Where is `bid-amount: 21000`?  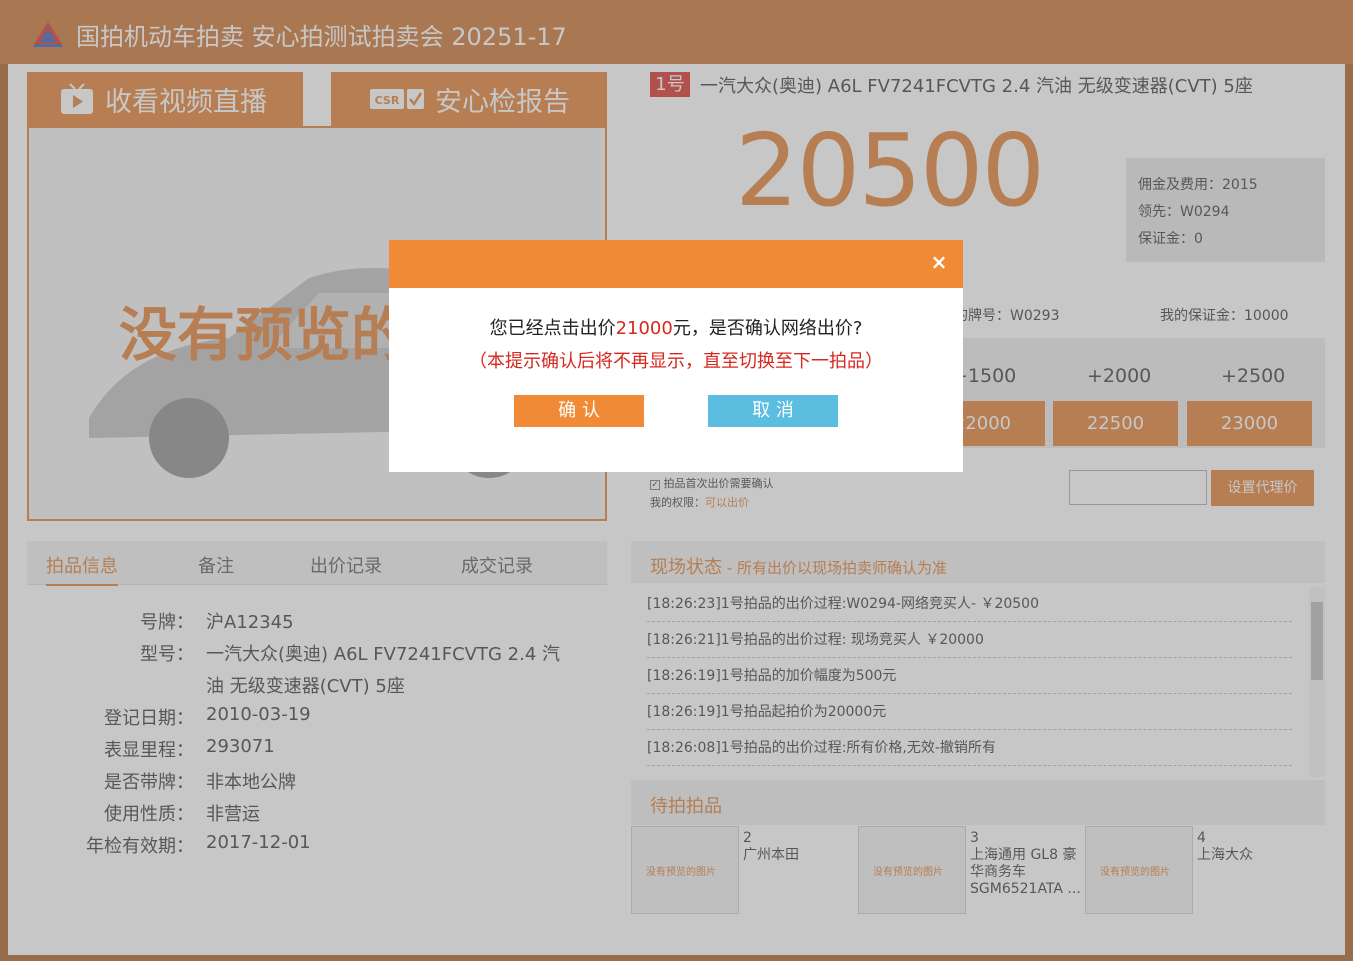
bid-amount: 21000 is located at coordinates (644, 328).